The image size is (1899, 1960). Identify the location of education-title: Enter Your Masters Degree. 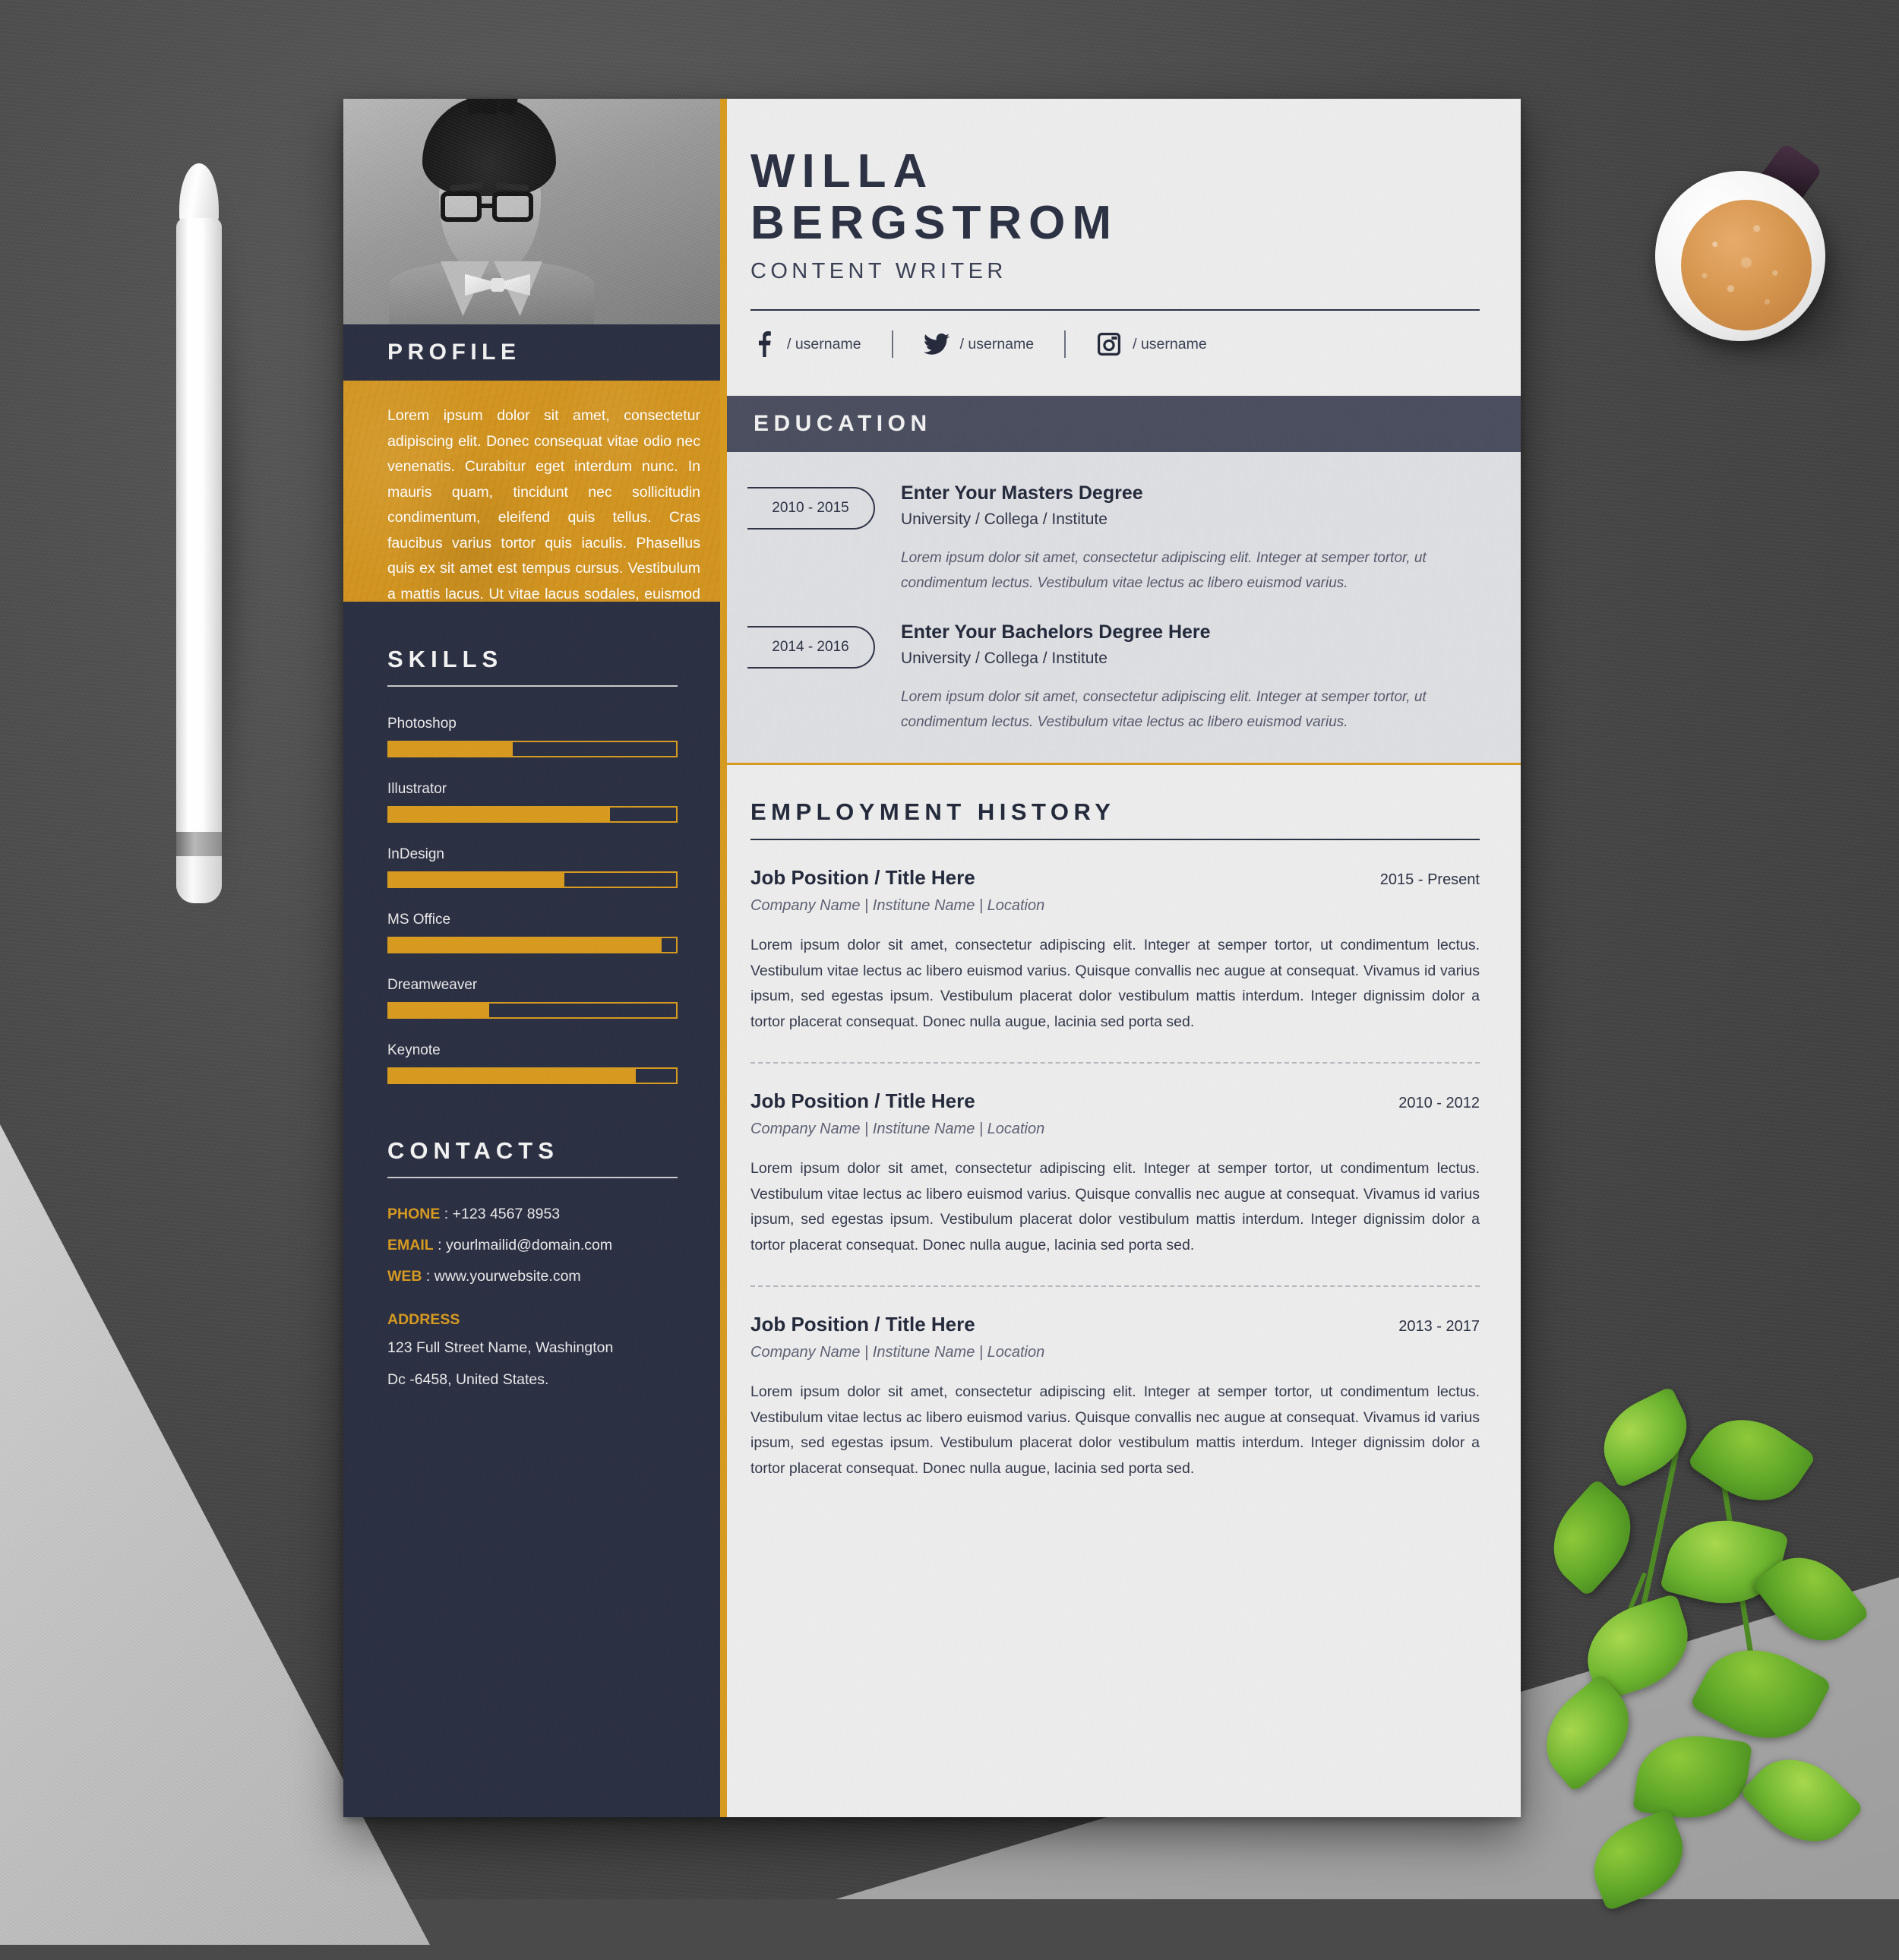
(1022, 493).